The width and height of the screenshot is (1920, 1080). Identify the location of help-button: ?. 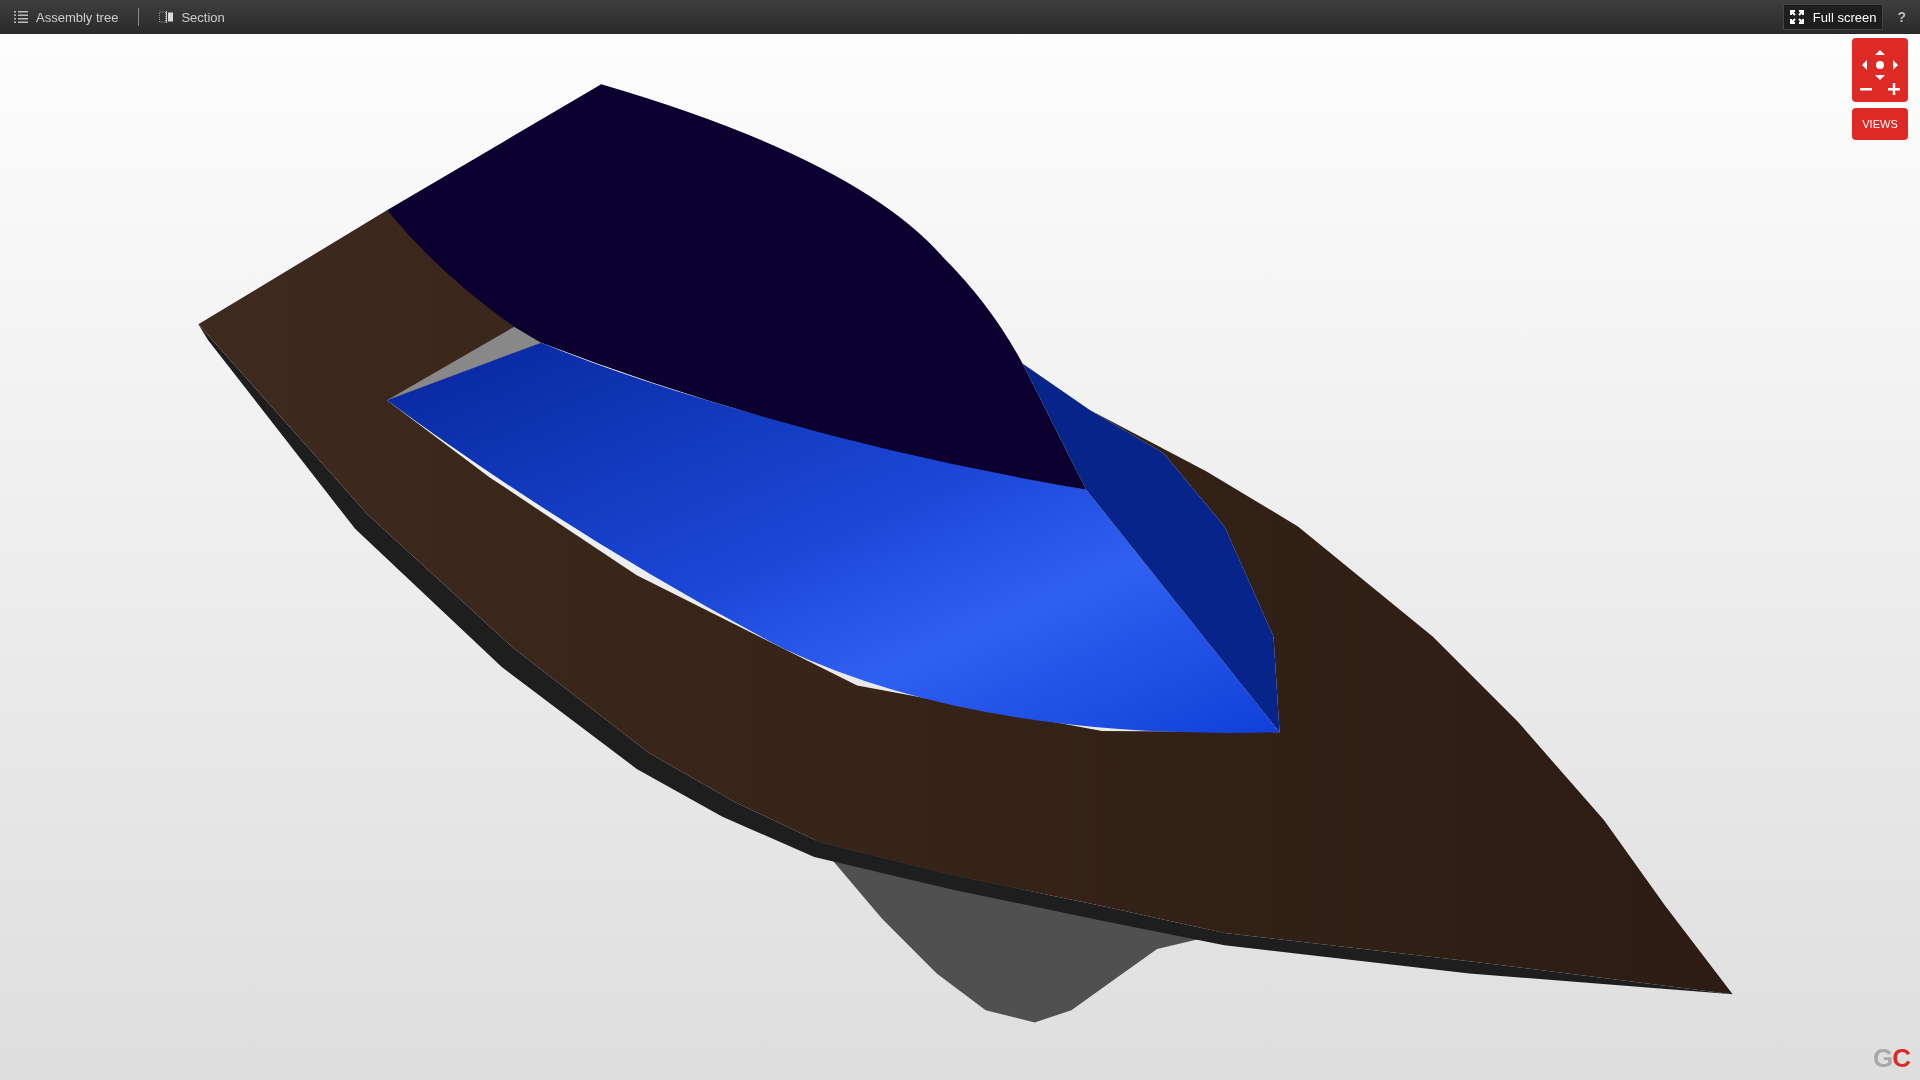
(1901, 17).